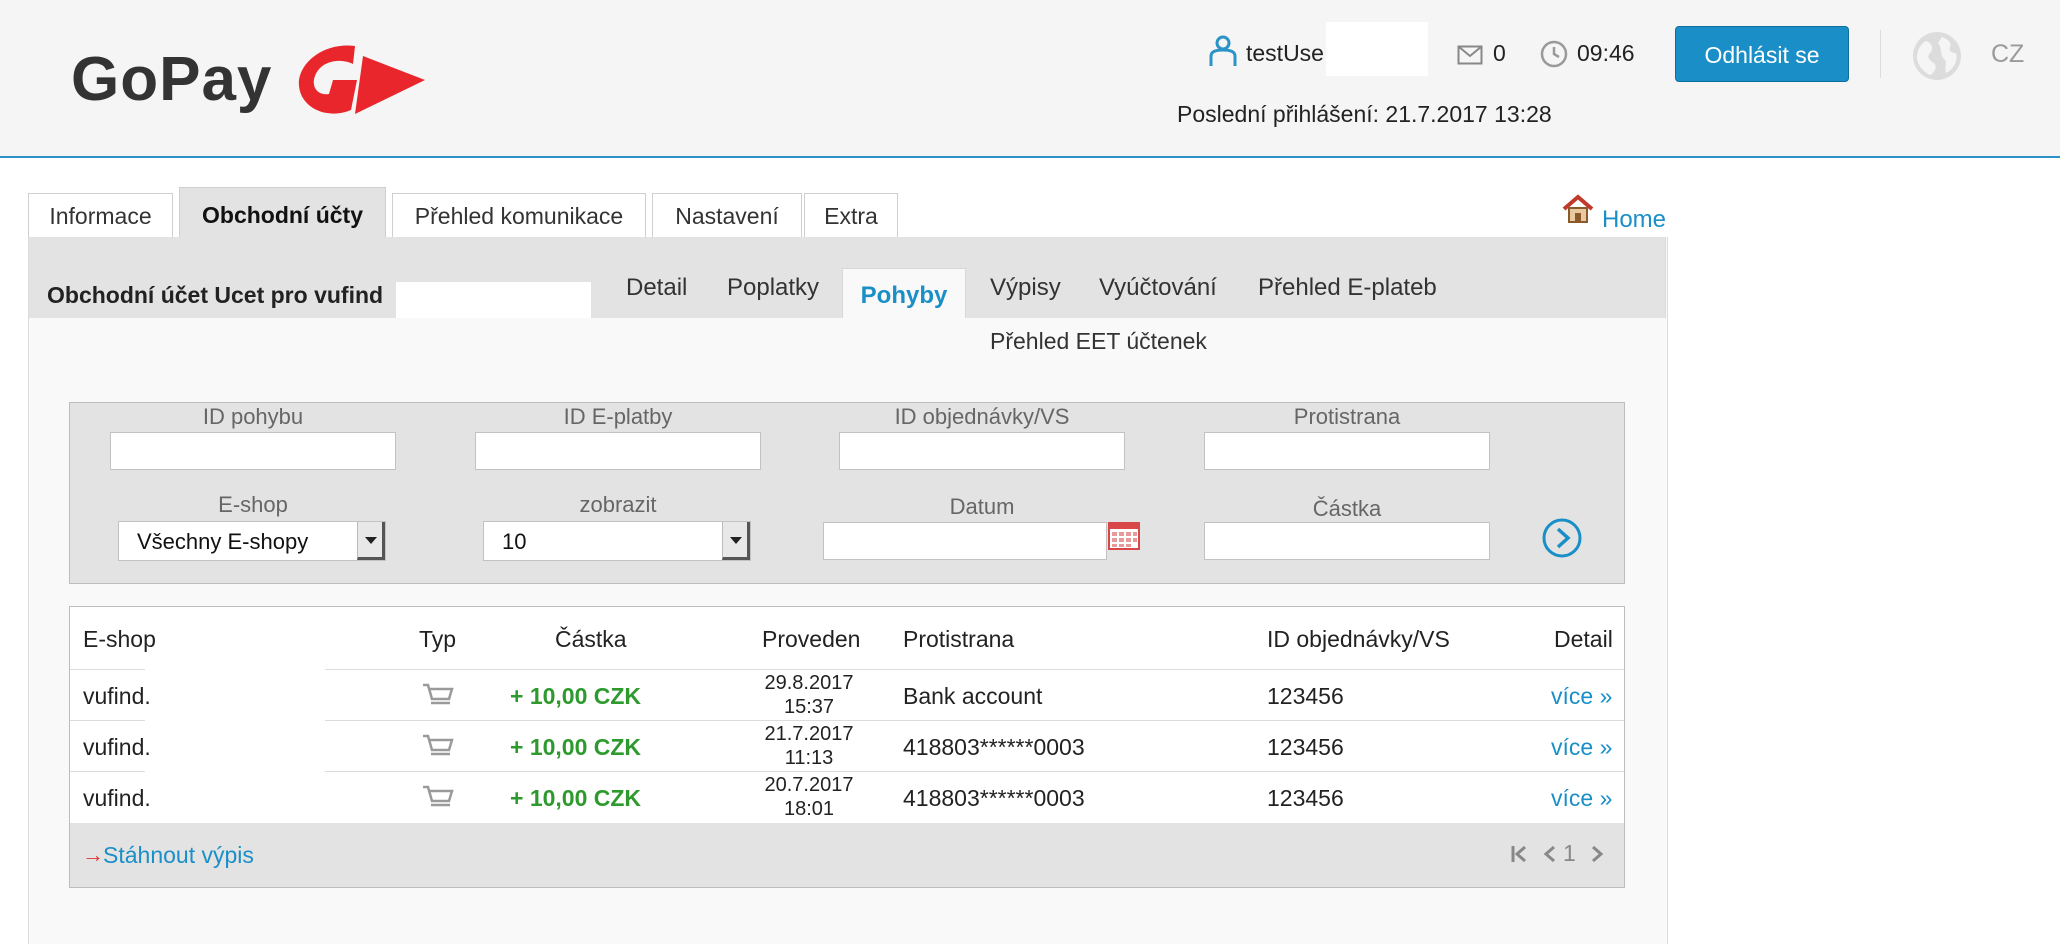 The width and height of the screenshot is (2060, 944). Describe the element at coordinates (1347, 508) in the screenshot. I see `filter-label-amount: Částka` at that location.